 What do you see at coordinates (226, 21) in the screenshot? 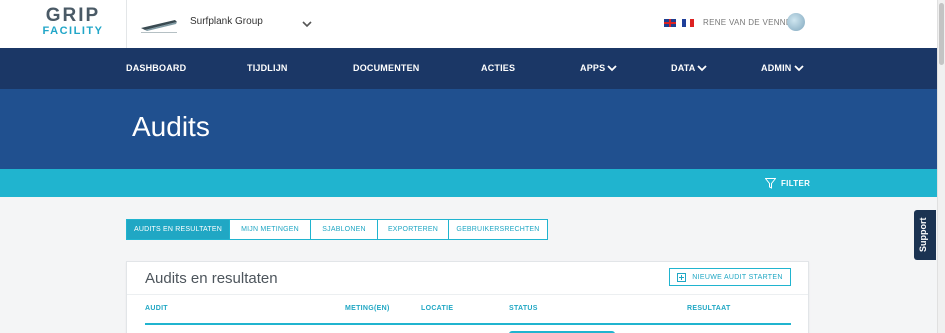
I see `company-selector: Surfplank Group` at bounding box center [226, 21].